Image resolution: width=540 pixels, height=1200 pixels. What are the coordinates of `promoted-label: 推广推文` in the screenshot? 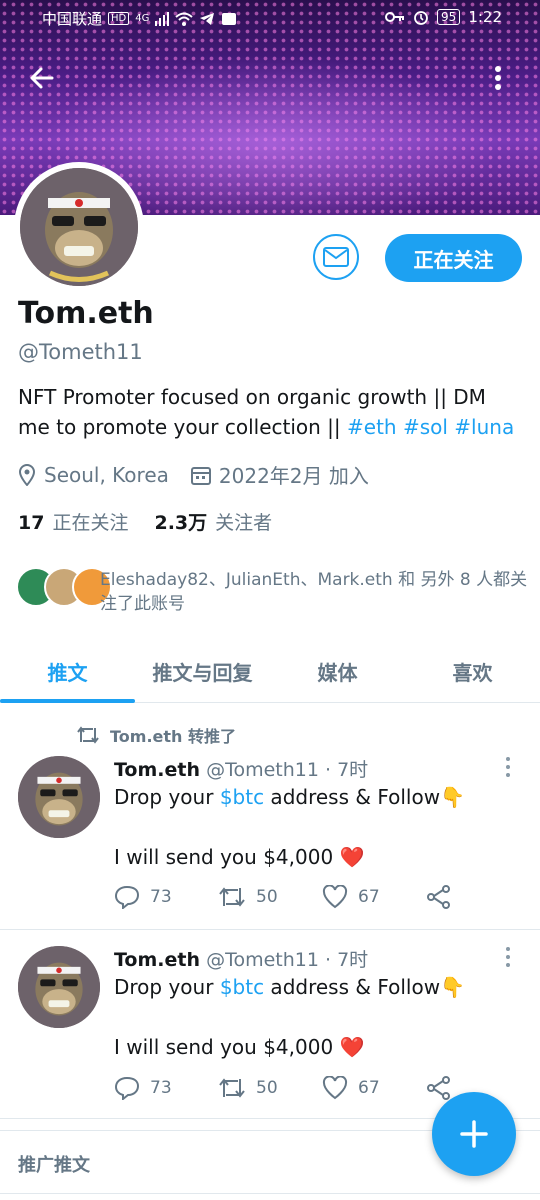 It's located at (54, 1165).